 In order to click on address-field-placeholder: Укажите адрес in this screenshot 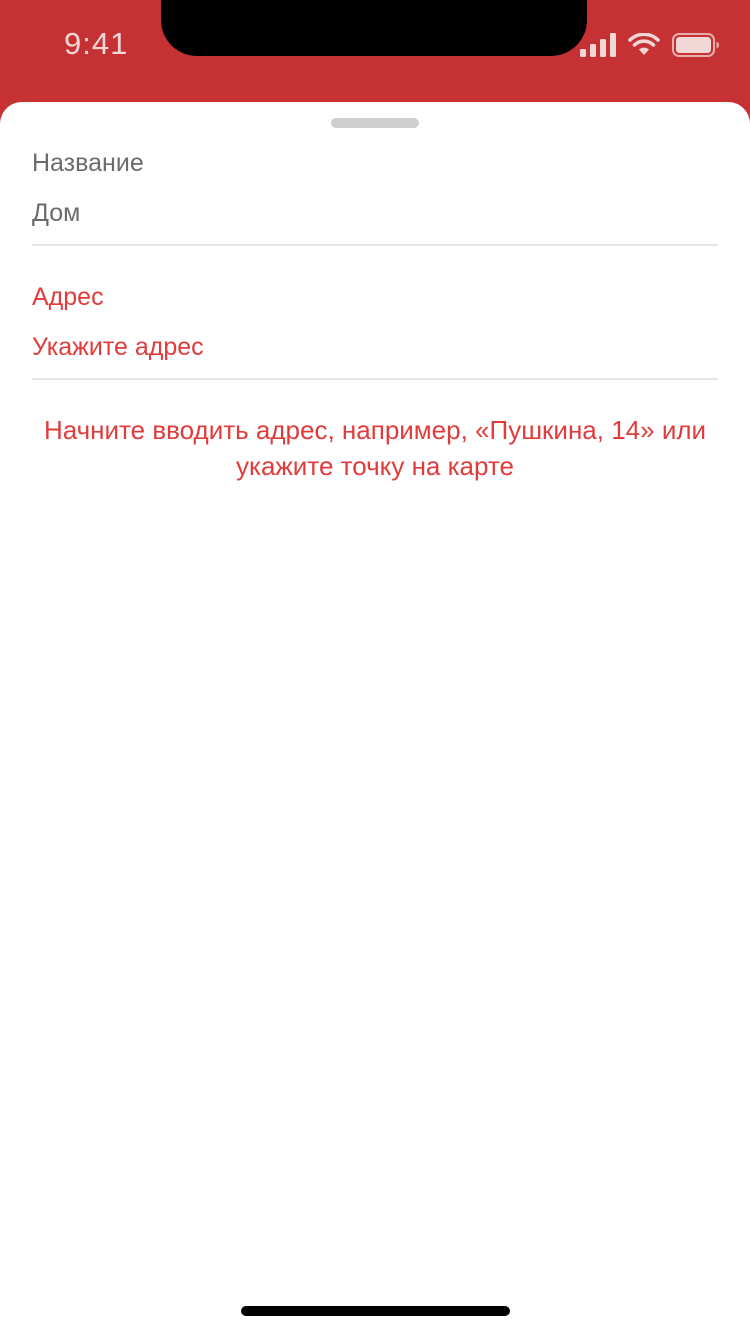, I will do `click(375, 347)`.